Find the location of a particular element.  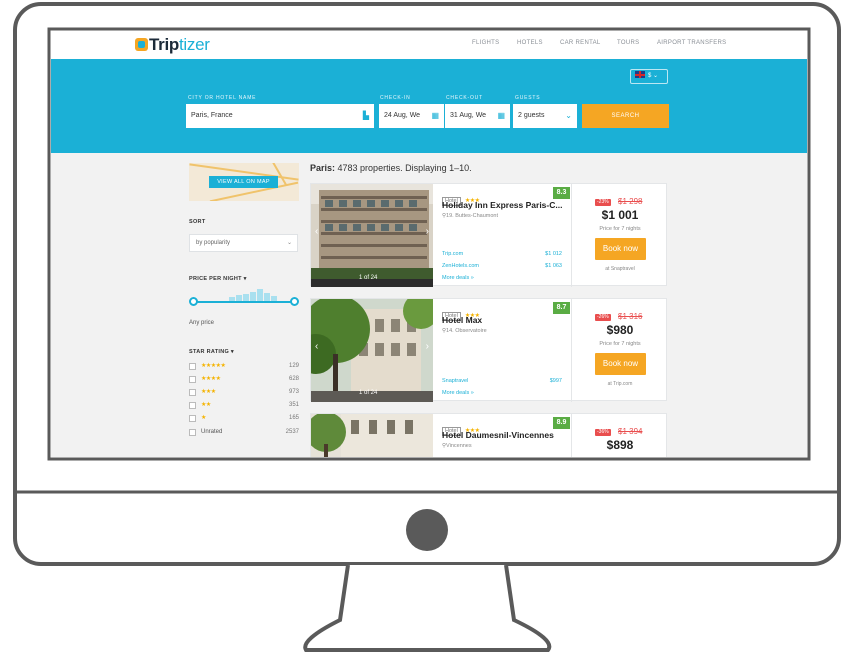

currency-selector: $ ⌄ is located at coordinates (649, 76).